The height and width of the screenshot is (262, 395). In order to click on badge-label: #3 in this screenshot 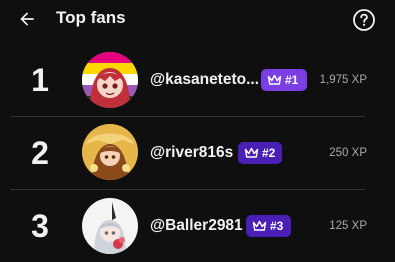, I will do `click(277, 226)`.